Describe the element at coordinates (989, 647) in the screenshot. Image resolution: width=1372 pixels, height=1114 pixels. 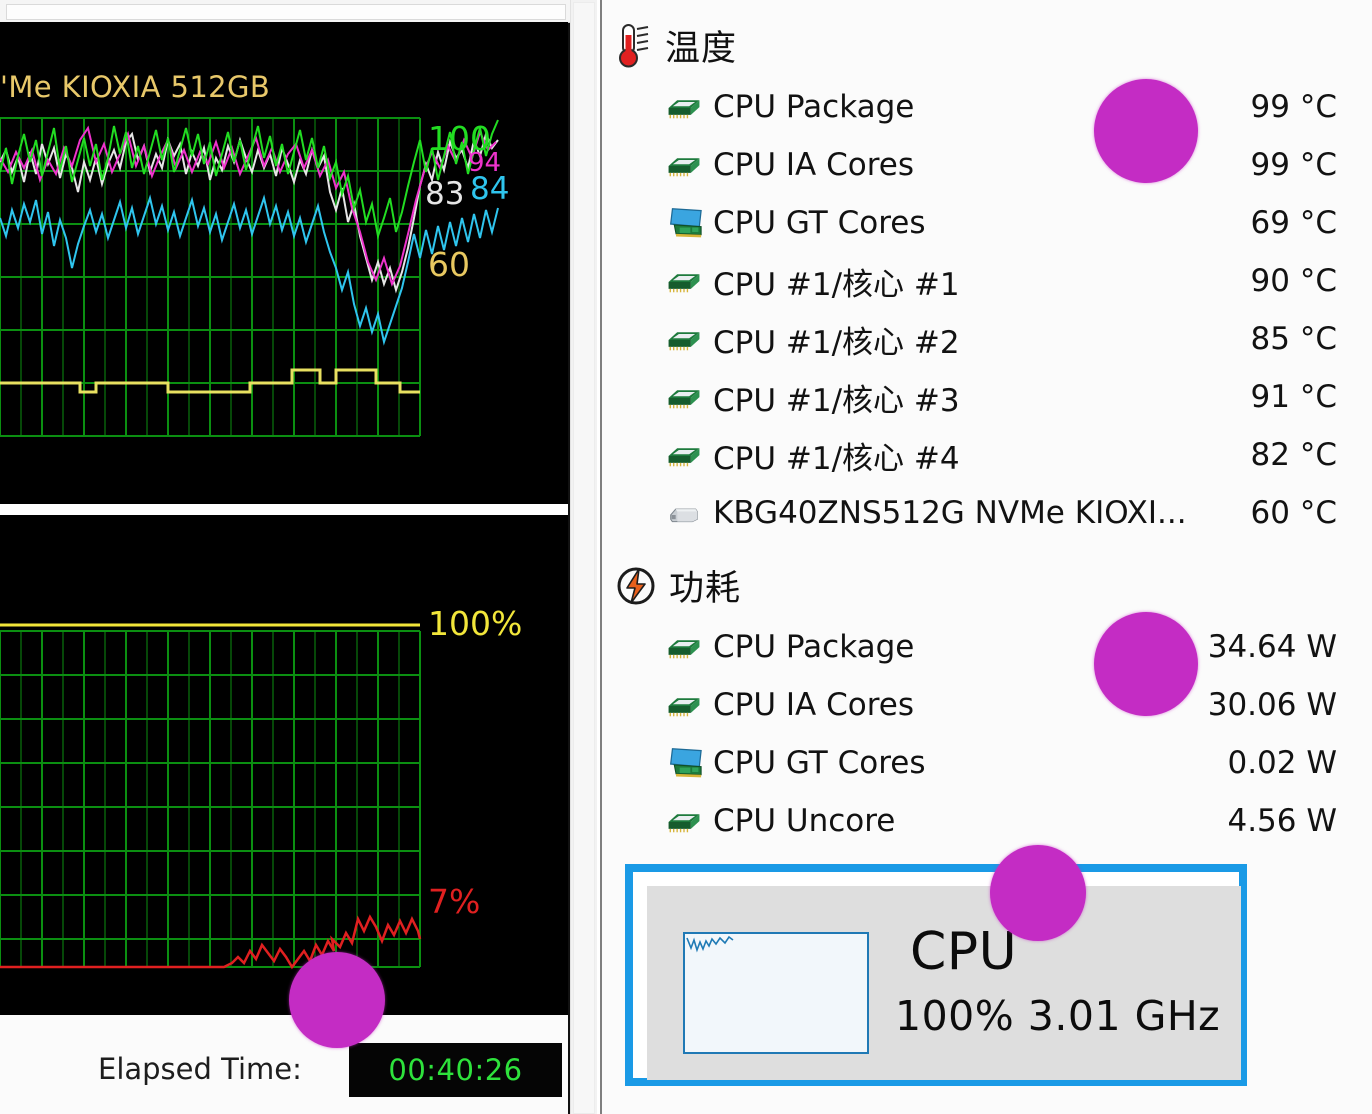
I see `power-row-cpu-package: CPU Package 34.64 W` at that location.